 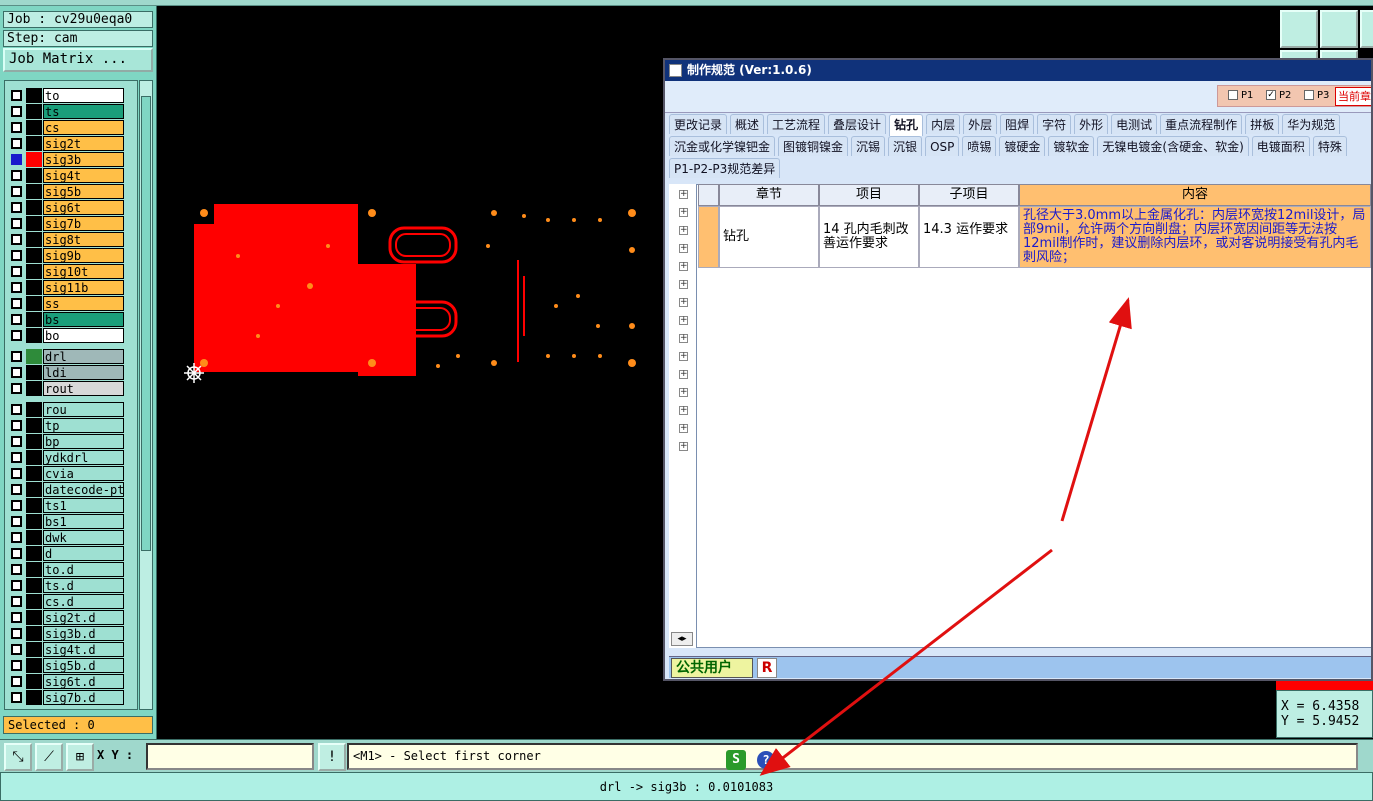 What do you see at coordinates (906, 662) in the screenshot?
I see `arrow-to-status` at bounding box center [906, 662].